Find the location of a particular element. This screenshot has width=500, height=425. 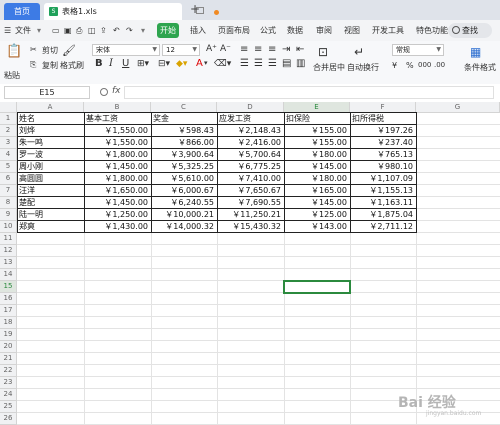

row-header-7: 7 is located at coordinates (8, 191).